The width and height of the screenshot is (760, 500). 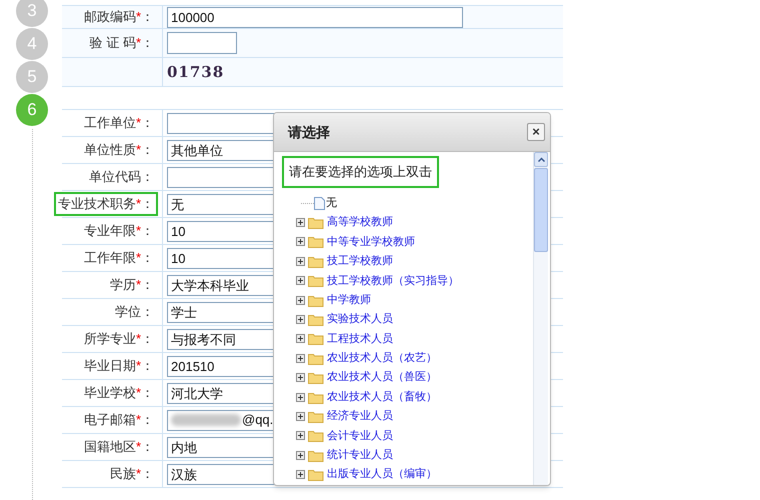 What do you see at coordinates (360, 172) in the screenshot?
I see `instruction-text: 请在要选择的选项上双击` at bounding box center [360, 172].